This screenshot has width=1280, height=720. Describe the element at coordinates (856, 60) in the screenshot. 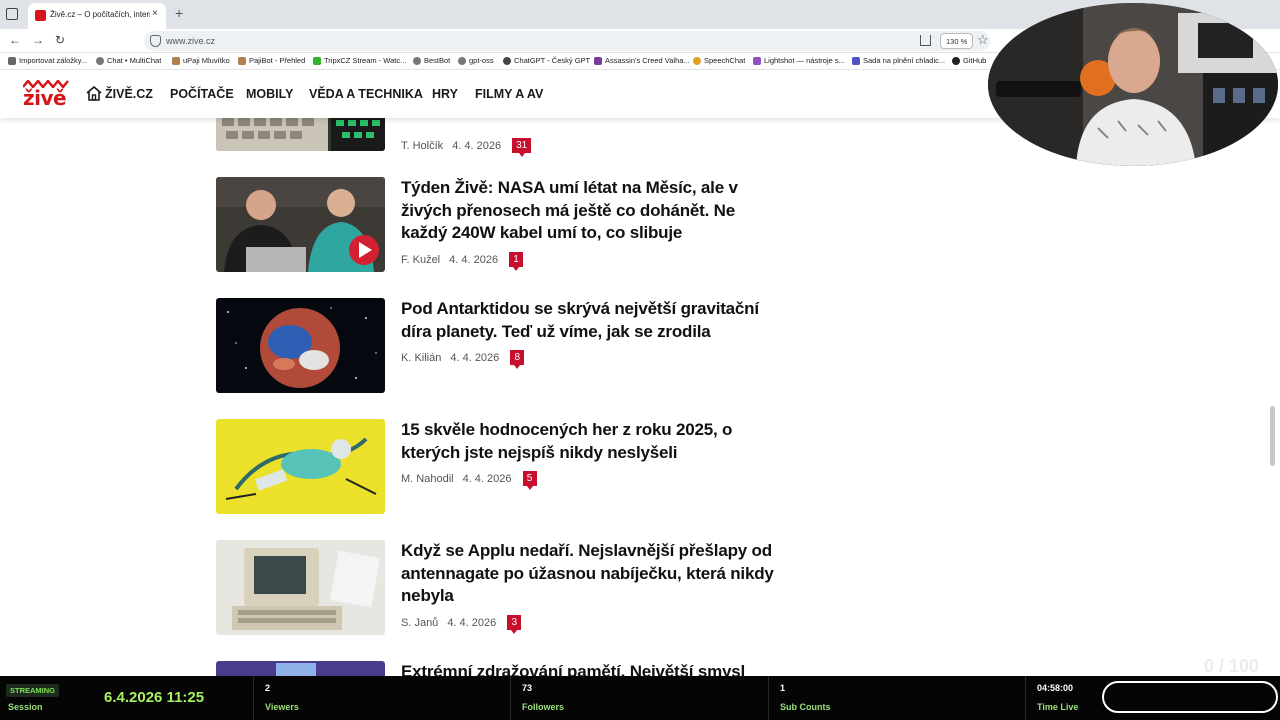

I see `kit-icon` at that location.